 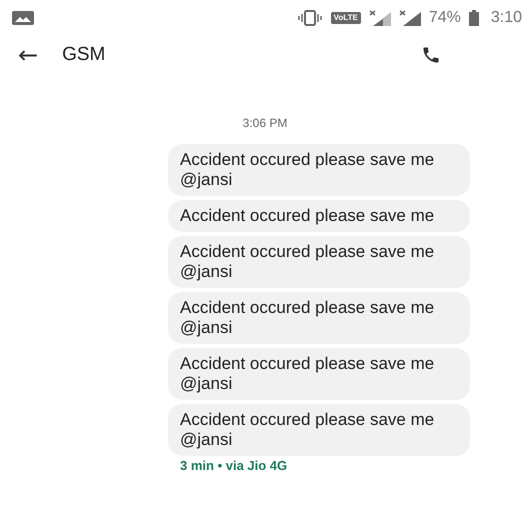 What do you see at coordinates (309, 18) in the screenshot?
I see `vibrate-icon` at bounding box center [309, 18].